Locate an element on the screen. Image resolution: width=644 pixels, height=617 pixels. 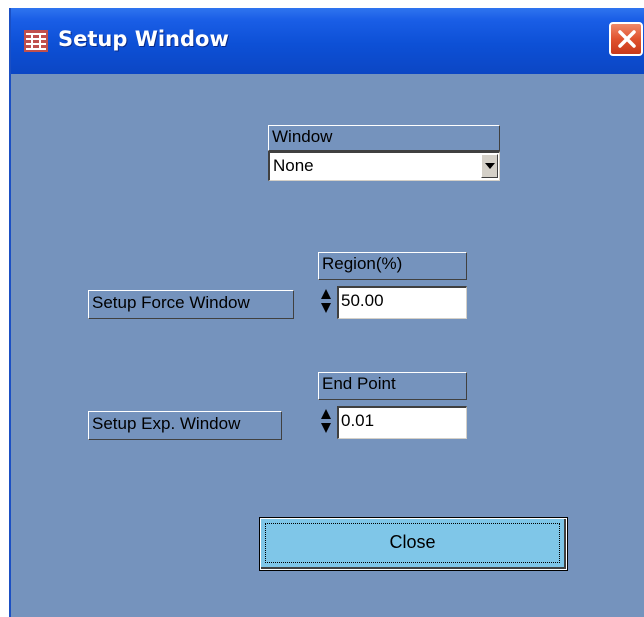
setup-force-window-button: Setup Force Window is located at coordinates (191, 304).